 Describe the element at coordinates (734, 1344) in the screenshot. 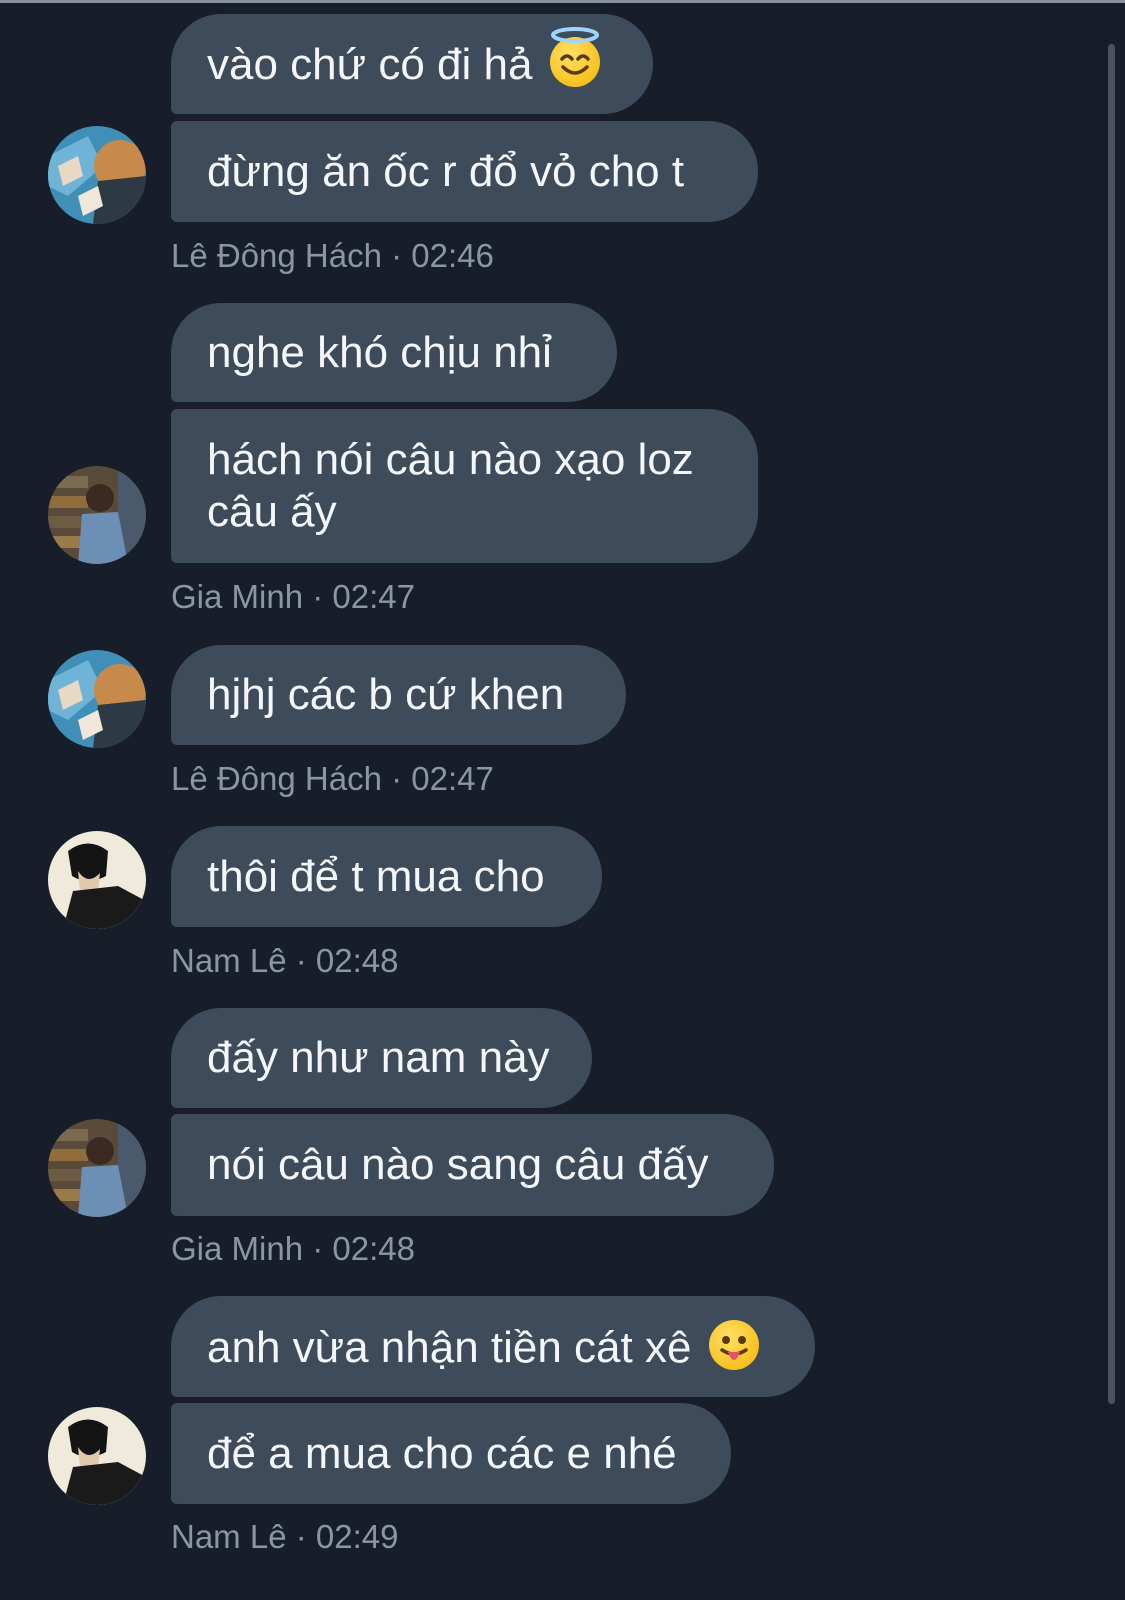

I see `face-with-tongue-icon` at that location.